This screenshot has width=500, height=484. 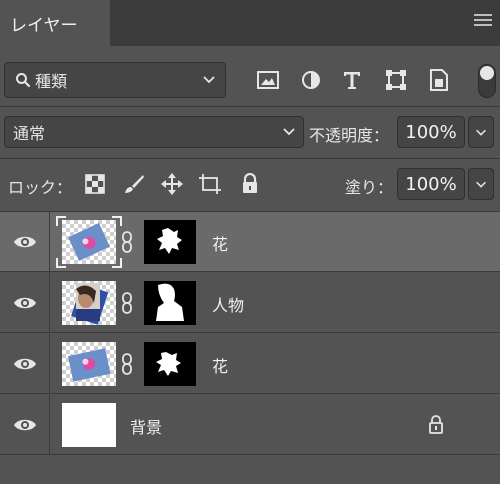 I want to click on opacity-dropdown-button, so click(x=481, y=132).